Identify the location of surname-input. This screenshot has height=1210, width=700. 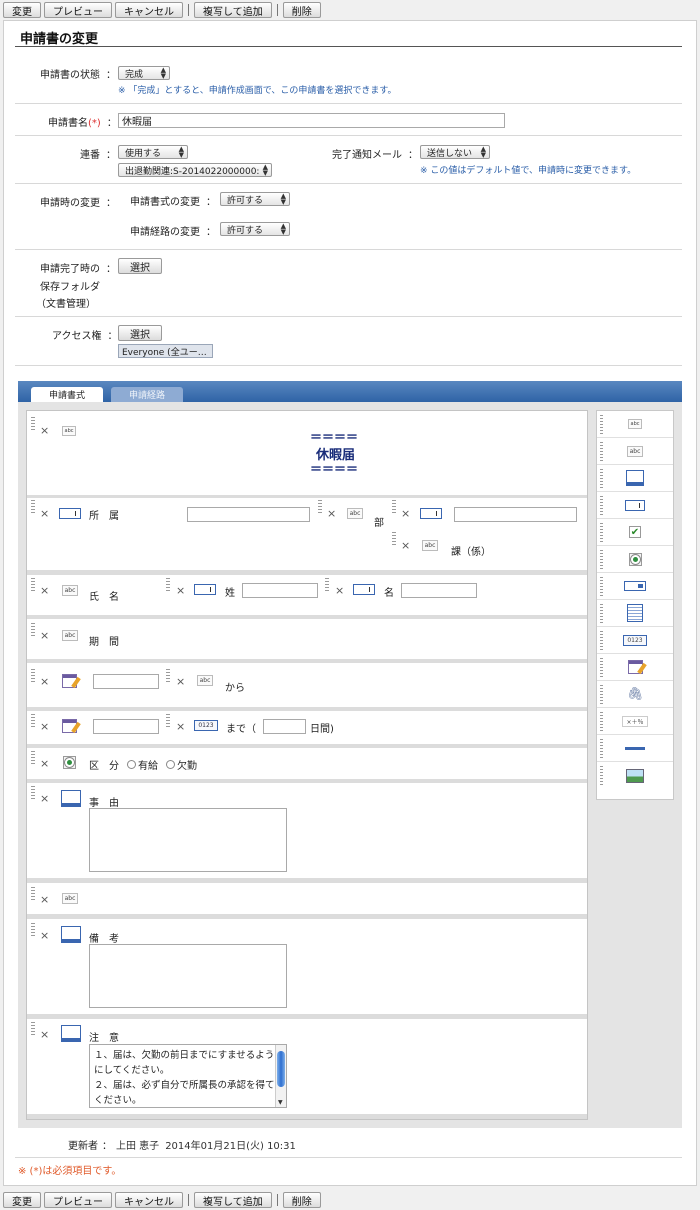
(280, 590).